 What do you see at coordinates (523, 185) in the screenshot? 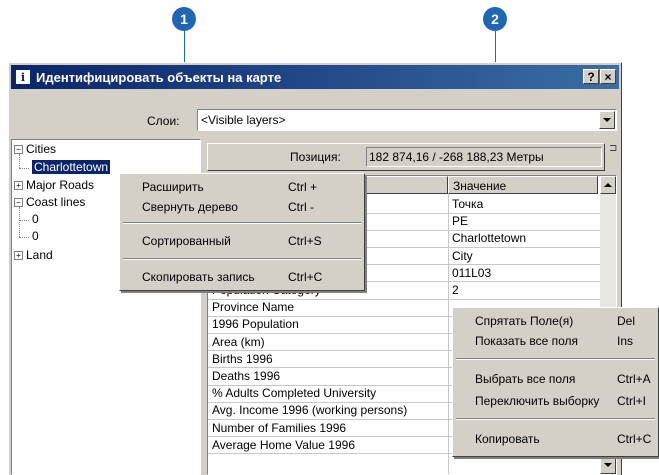
I see `value-header: Значение` at bounding box center [523, 185].